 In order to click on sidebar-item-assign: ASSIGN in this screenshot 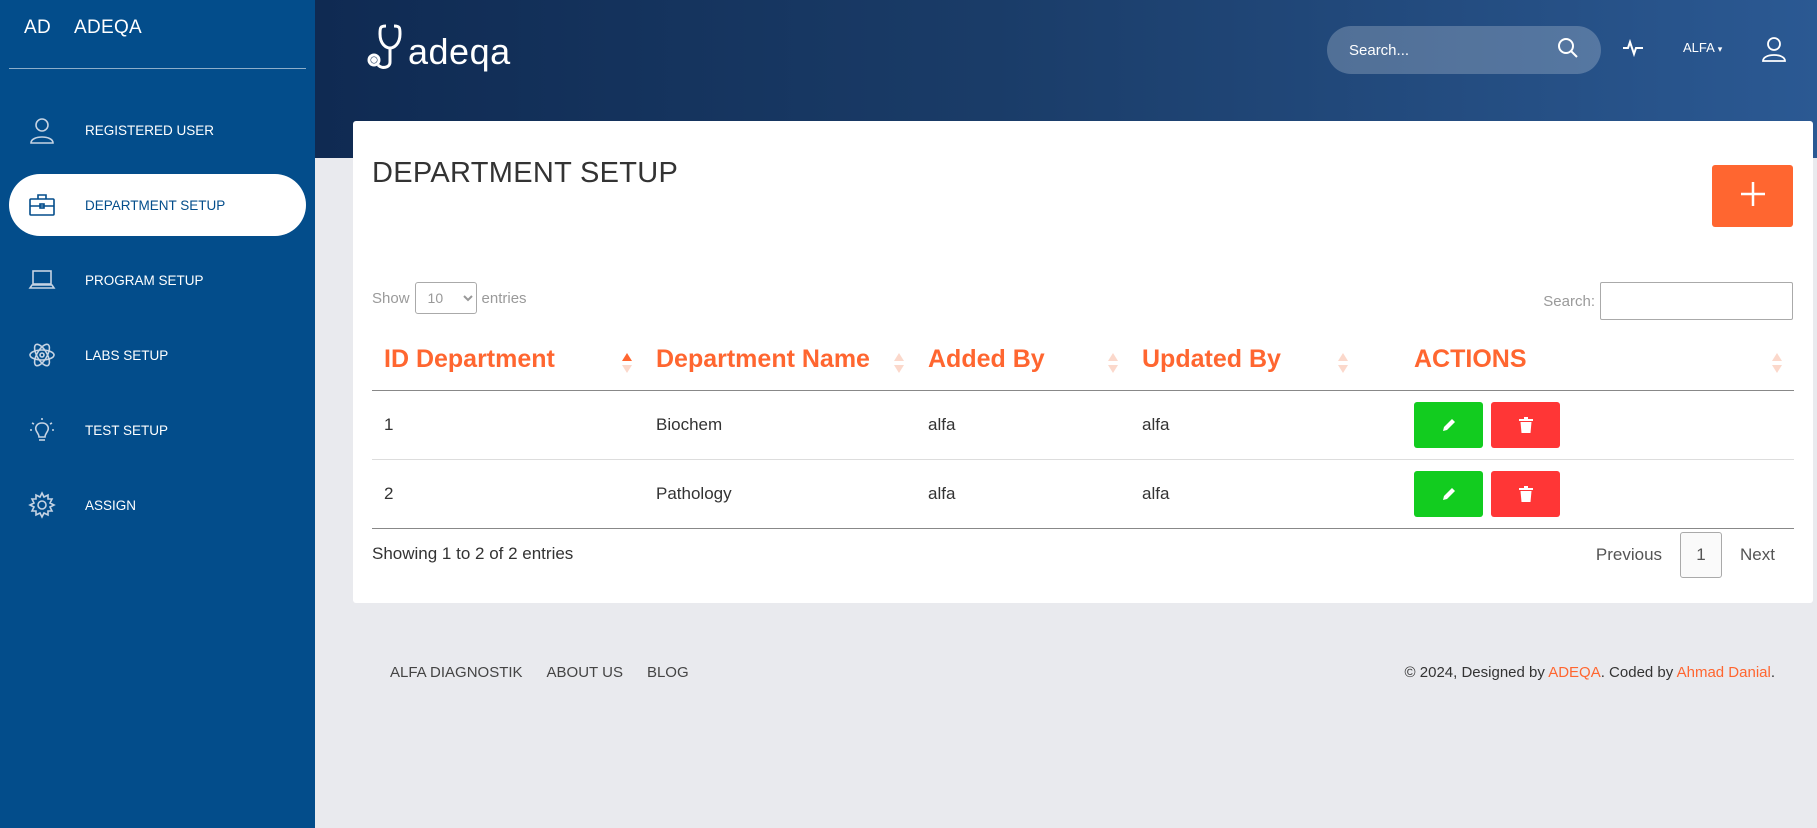, I will do `click(157, 505)`.